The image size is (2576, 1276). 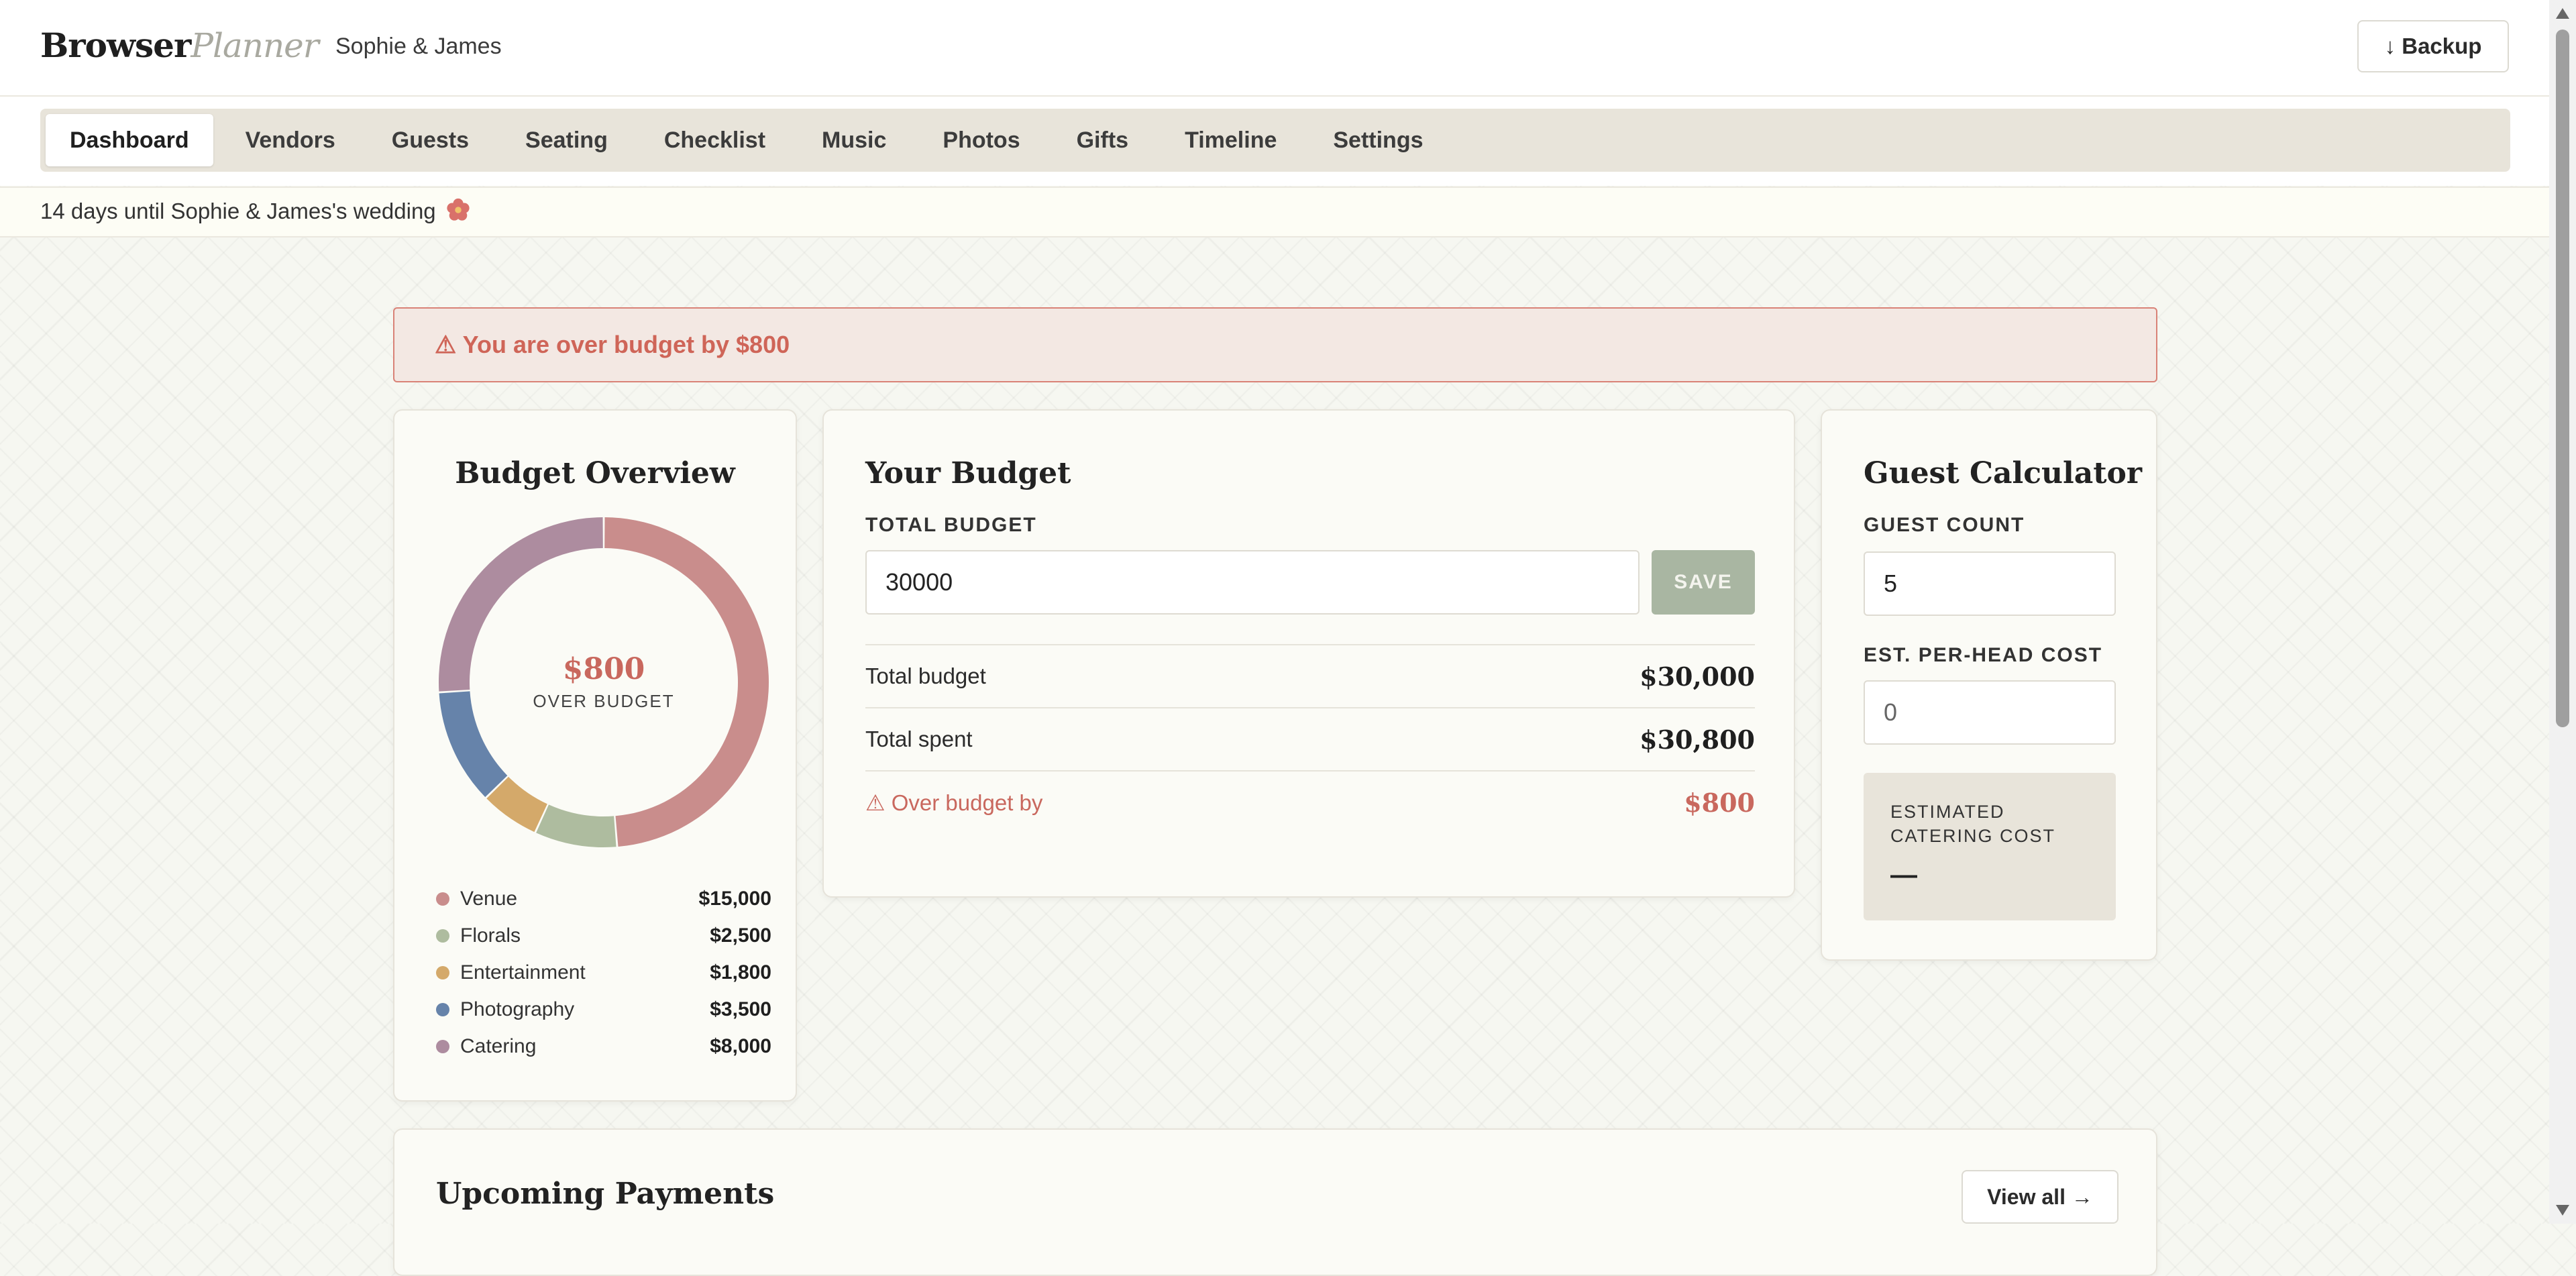 What do you see at coordinates (1231, 140) in the screenshot?
I see `tab-timeline: Timeline` at bounding box center [1231, 140].